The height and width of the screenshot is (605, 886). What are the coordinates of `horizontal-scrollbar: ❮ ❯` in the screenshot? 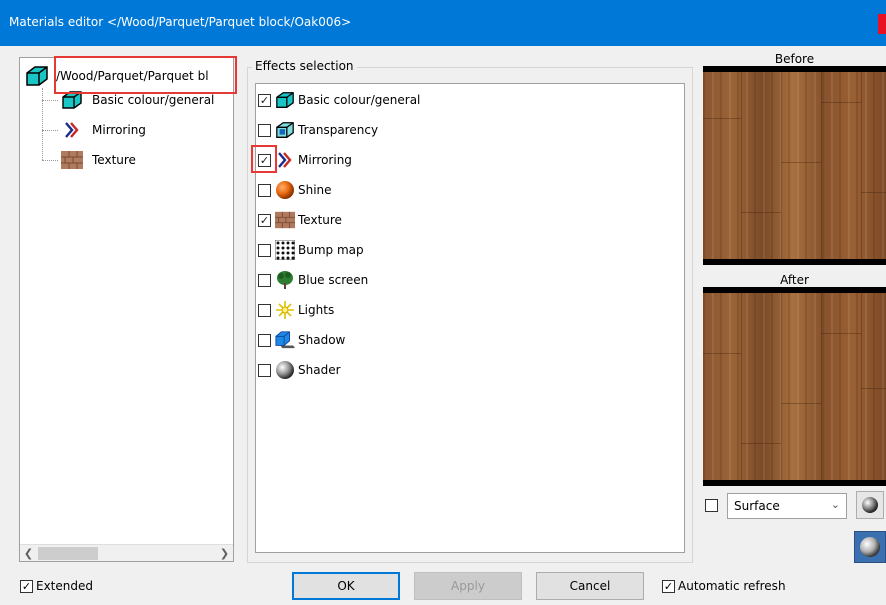 It's located at (126, 552).